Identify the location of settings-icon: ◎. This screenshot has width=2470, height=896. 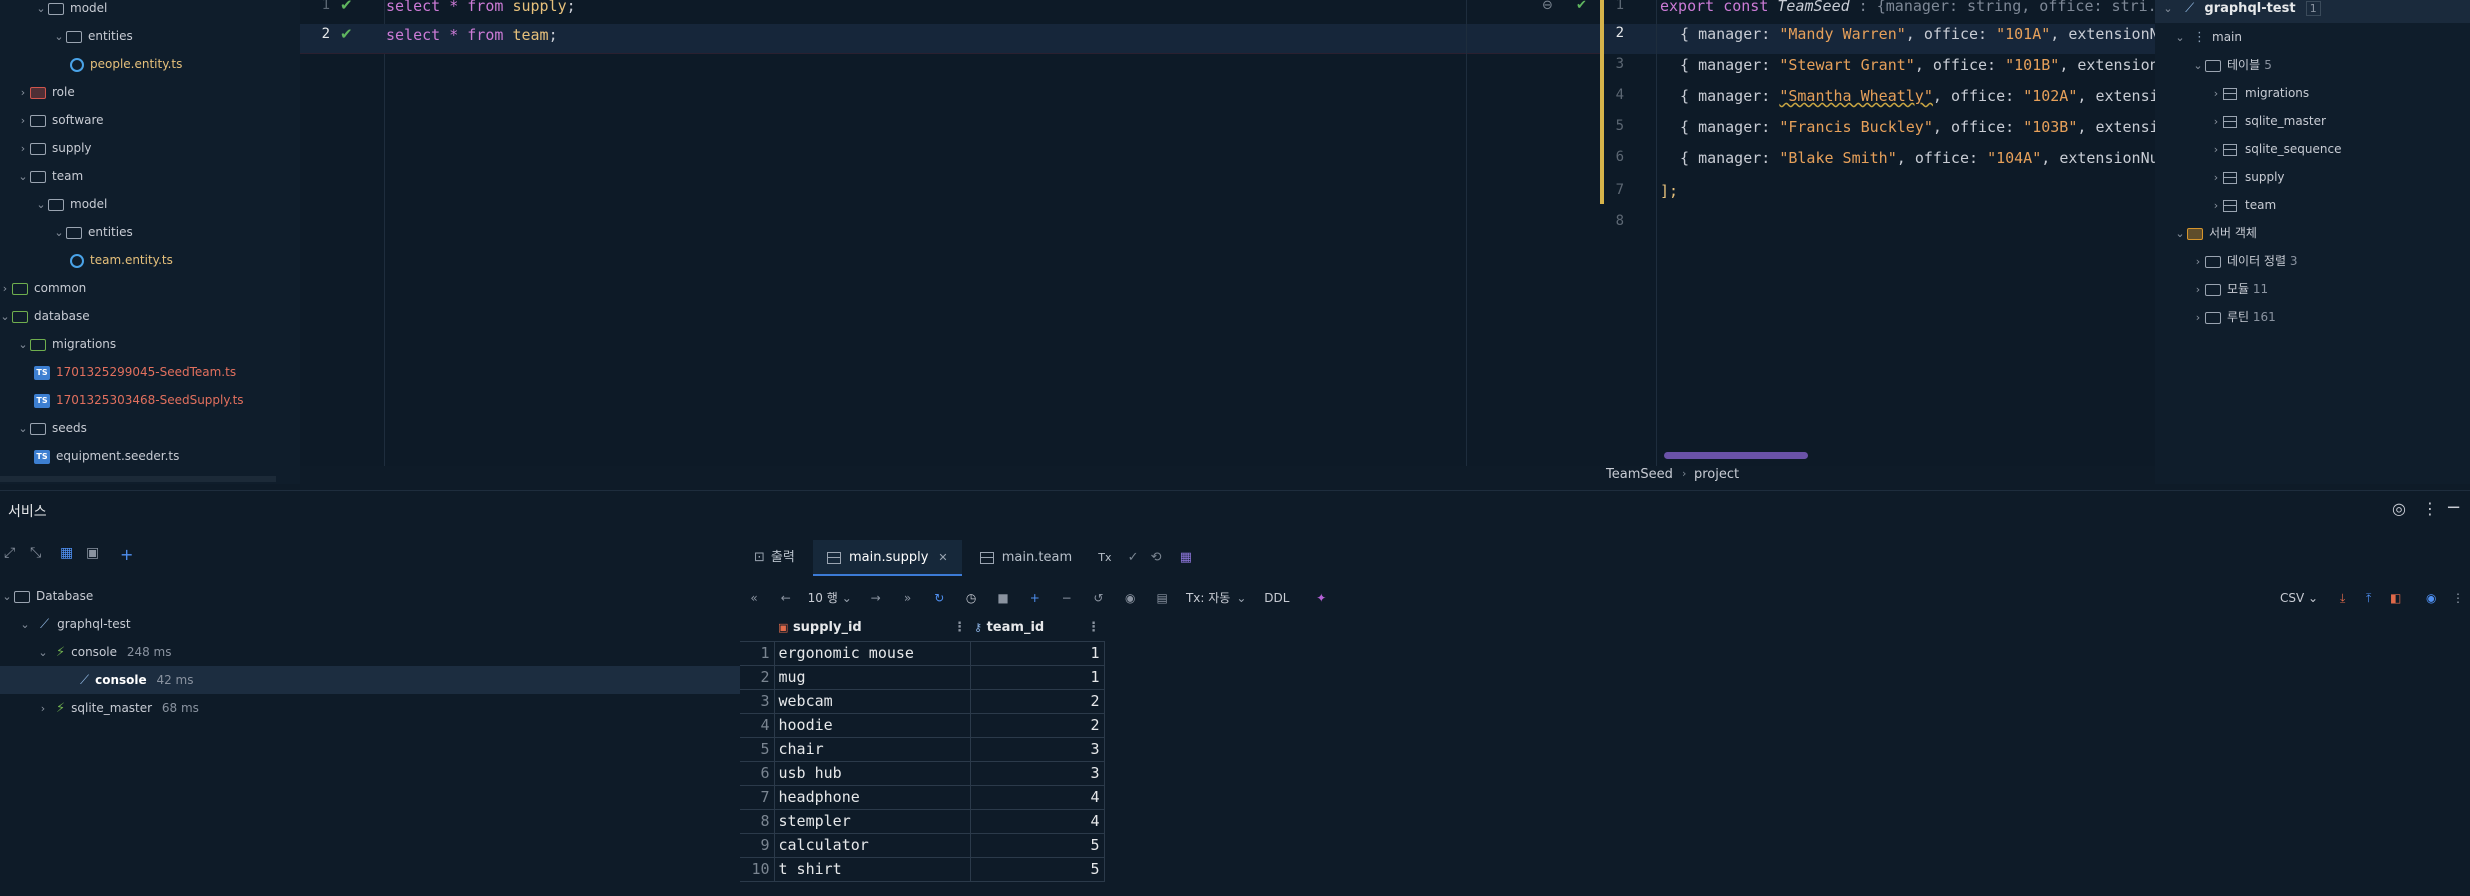
(2399, 508).